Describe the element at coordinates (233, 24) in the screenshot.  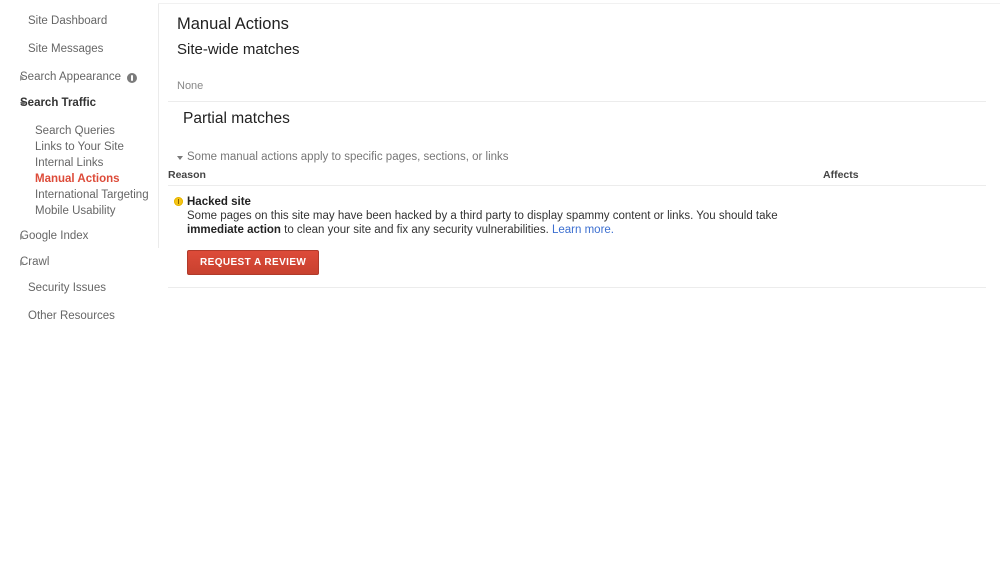
I see `page-title: Manual Actions` at that location.